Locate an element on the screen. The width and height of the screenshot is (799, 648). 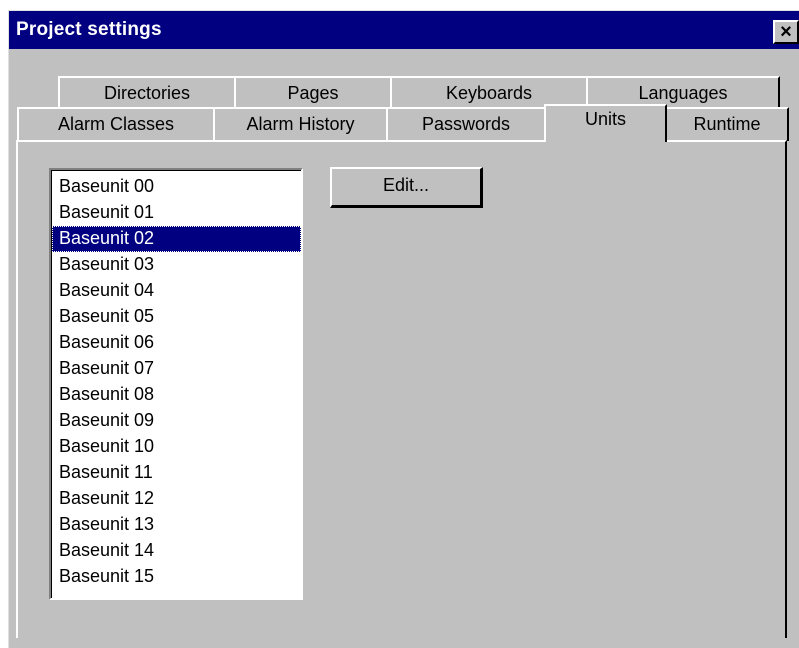
tab-runtime: Runtime is located at coordinates (727, 124).